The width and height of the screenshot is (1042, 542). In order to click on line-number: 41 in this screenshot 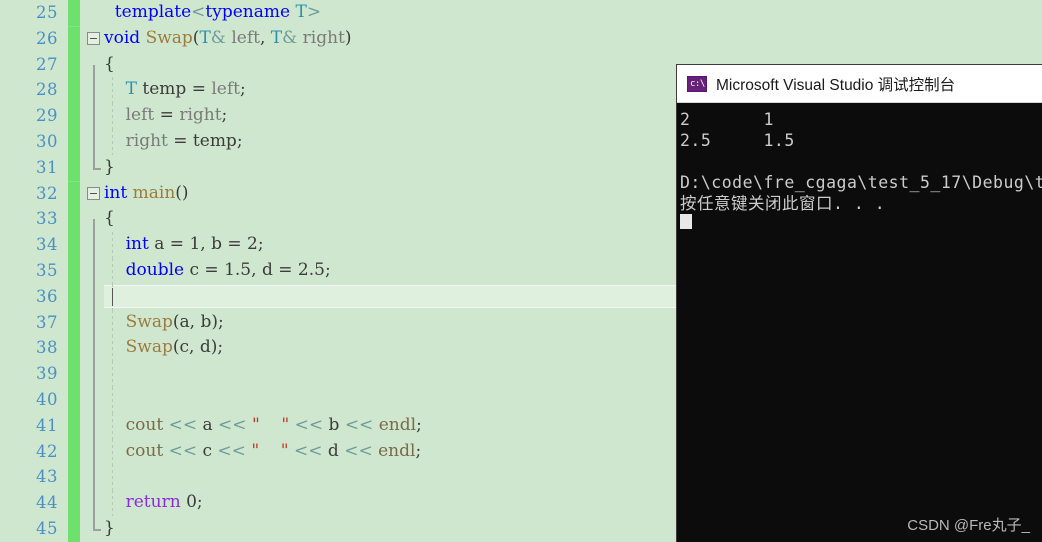, I will do `click(47, 425)`.